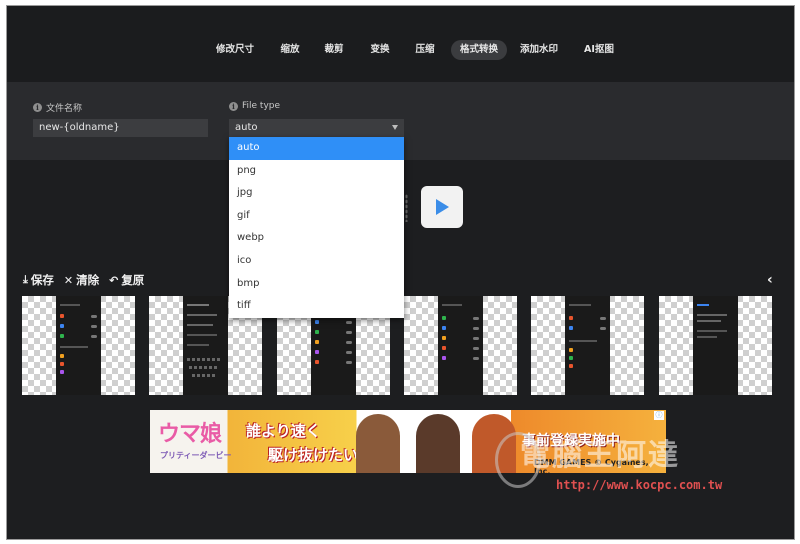 This screenshot has height=544, width=800. I want to click on play-icon, so click(442, 207).